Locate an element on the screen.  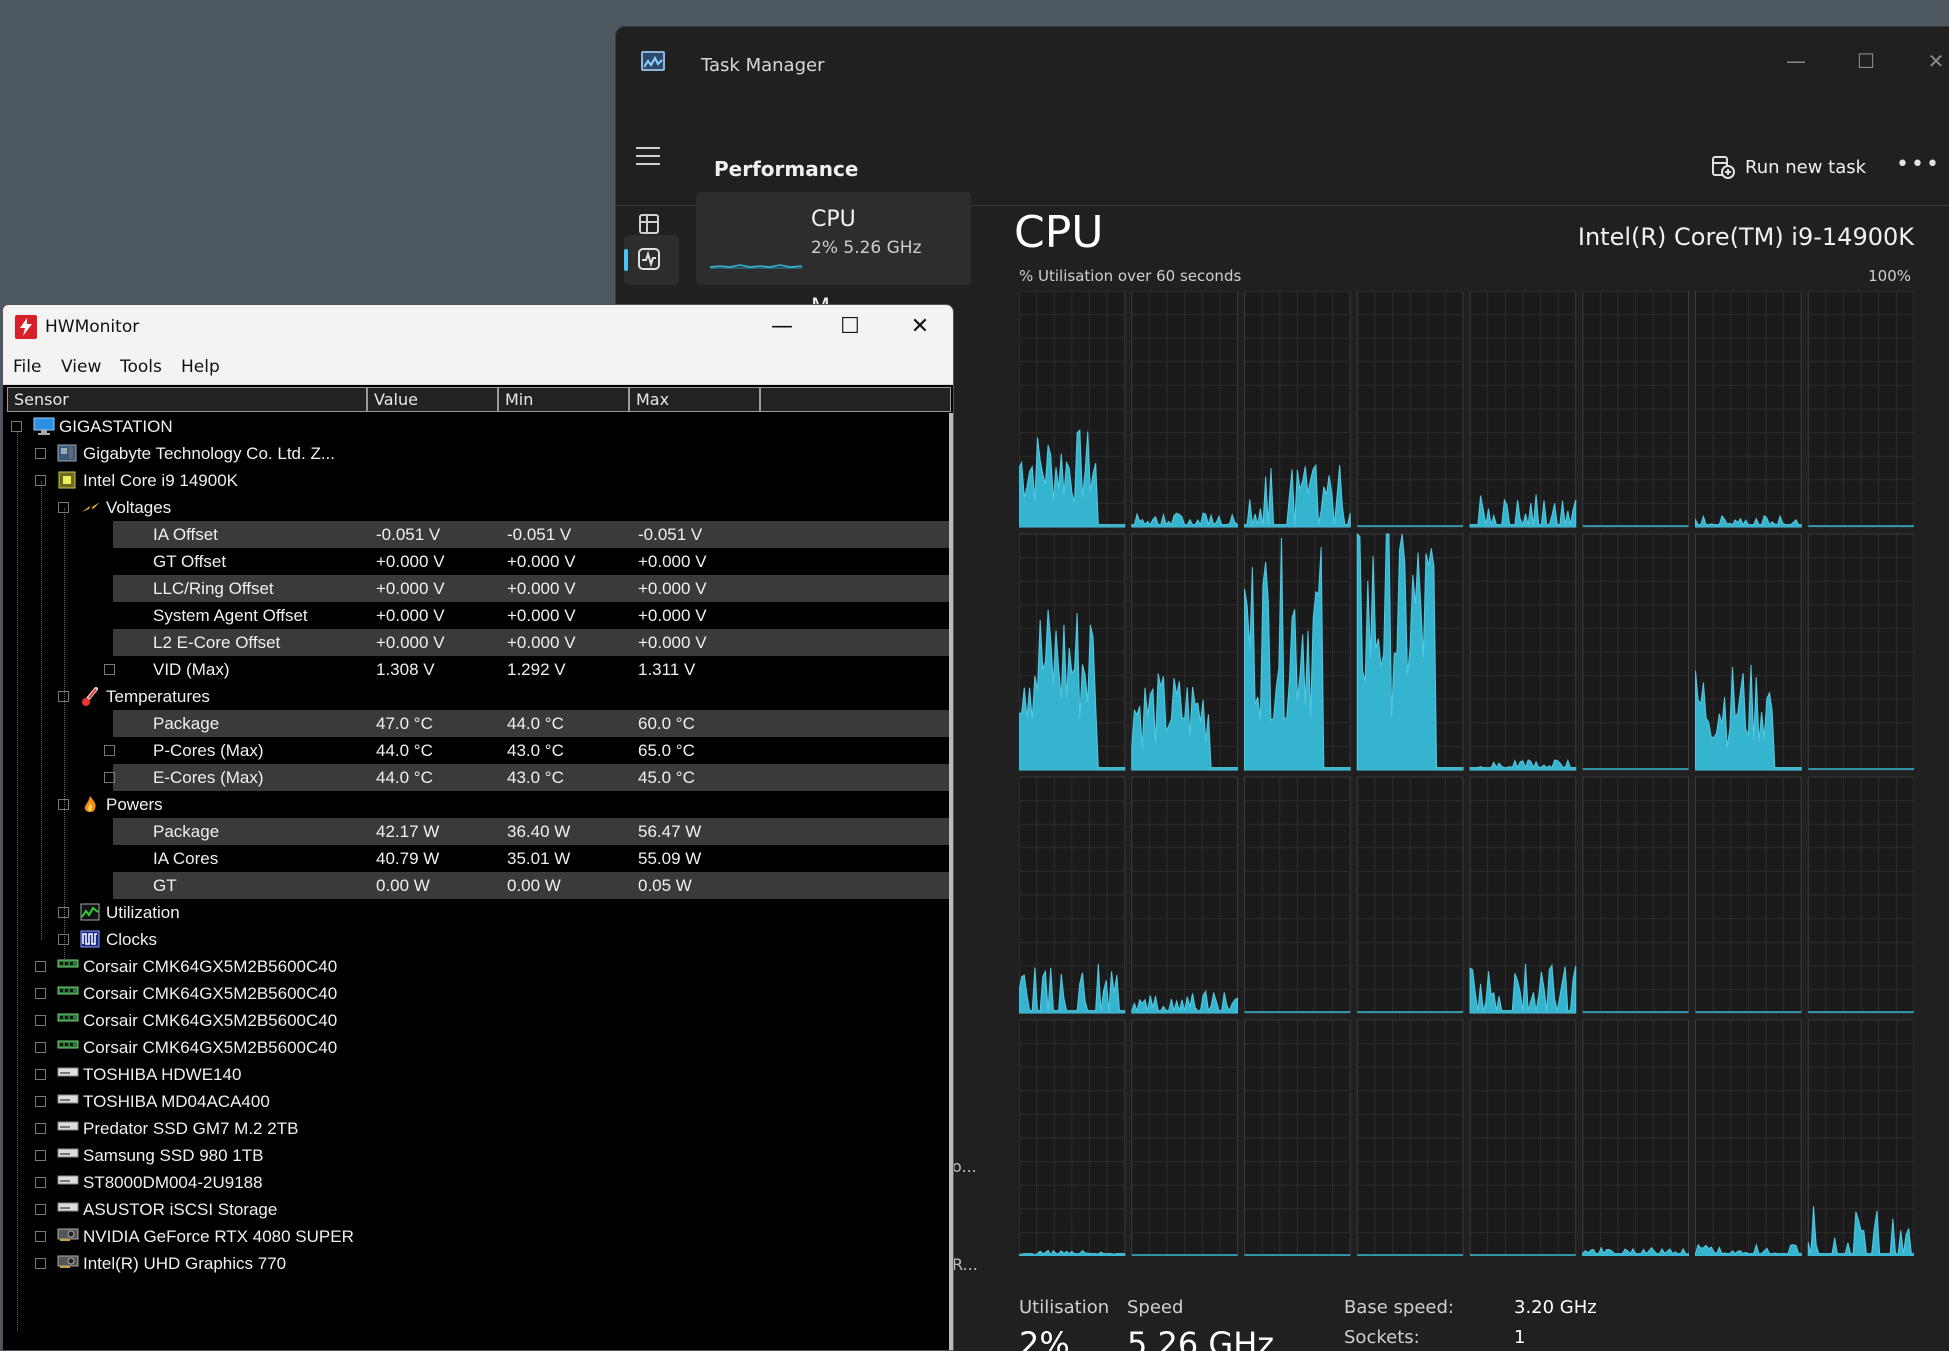
cpu-tile: CPU 2% 5.26 GHz is located at coordinates (833, 238).